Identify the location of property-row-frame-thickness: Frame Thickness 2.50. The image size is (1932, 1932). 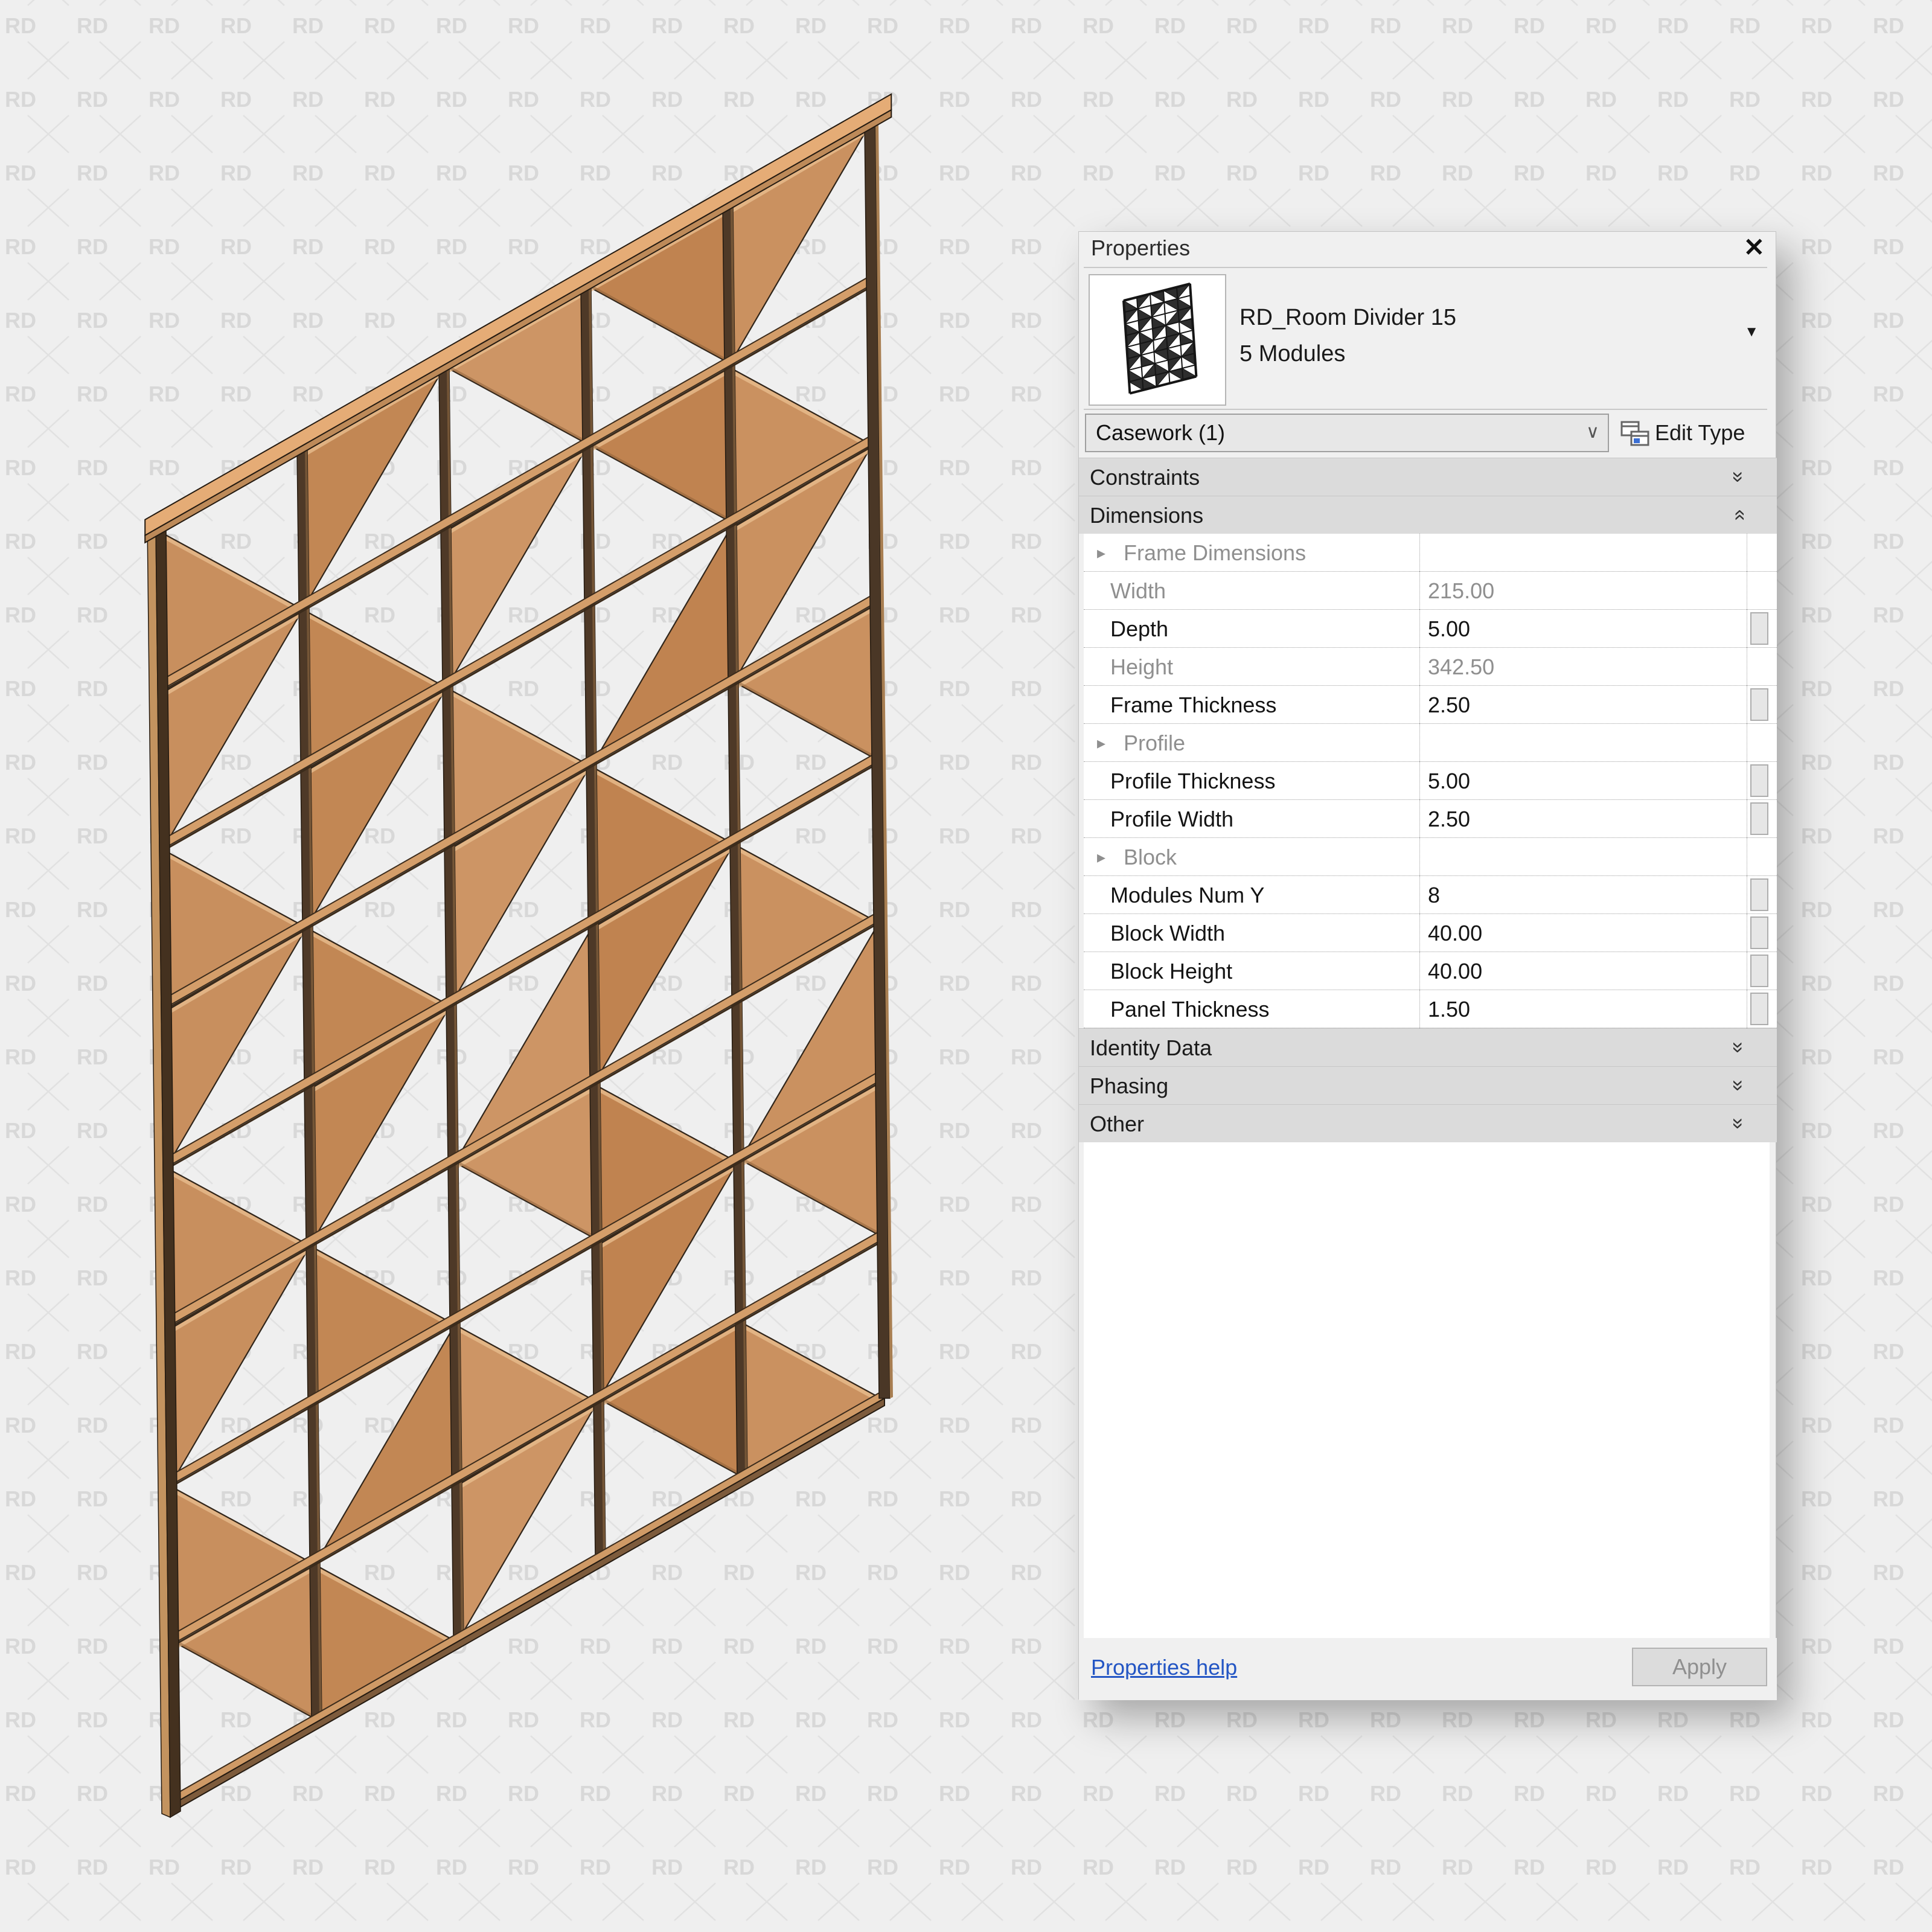
(1430, 705).